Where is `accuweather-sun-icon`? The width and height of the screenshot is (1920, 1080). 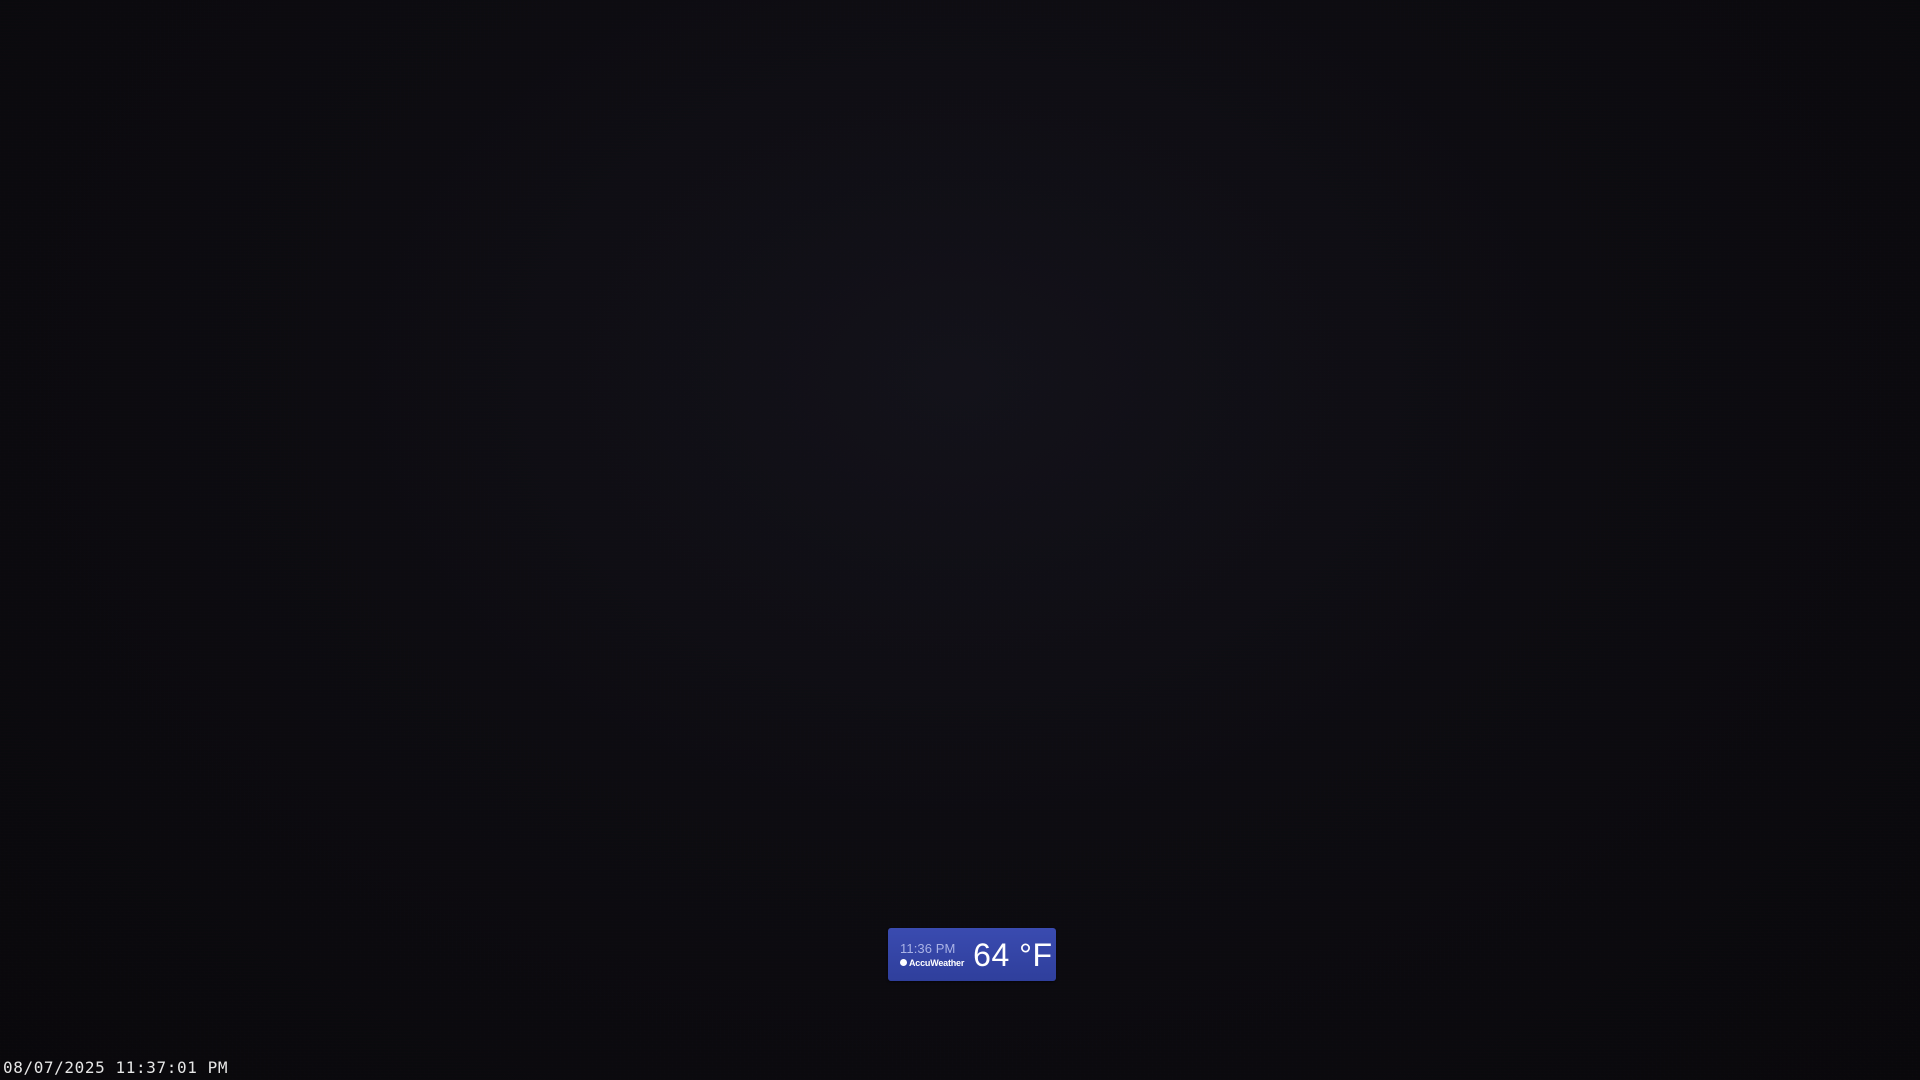
accuweather-sun-icon is located at coordinates (903, 962).